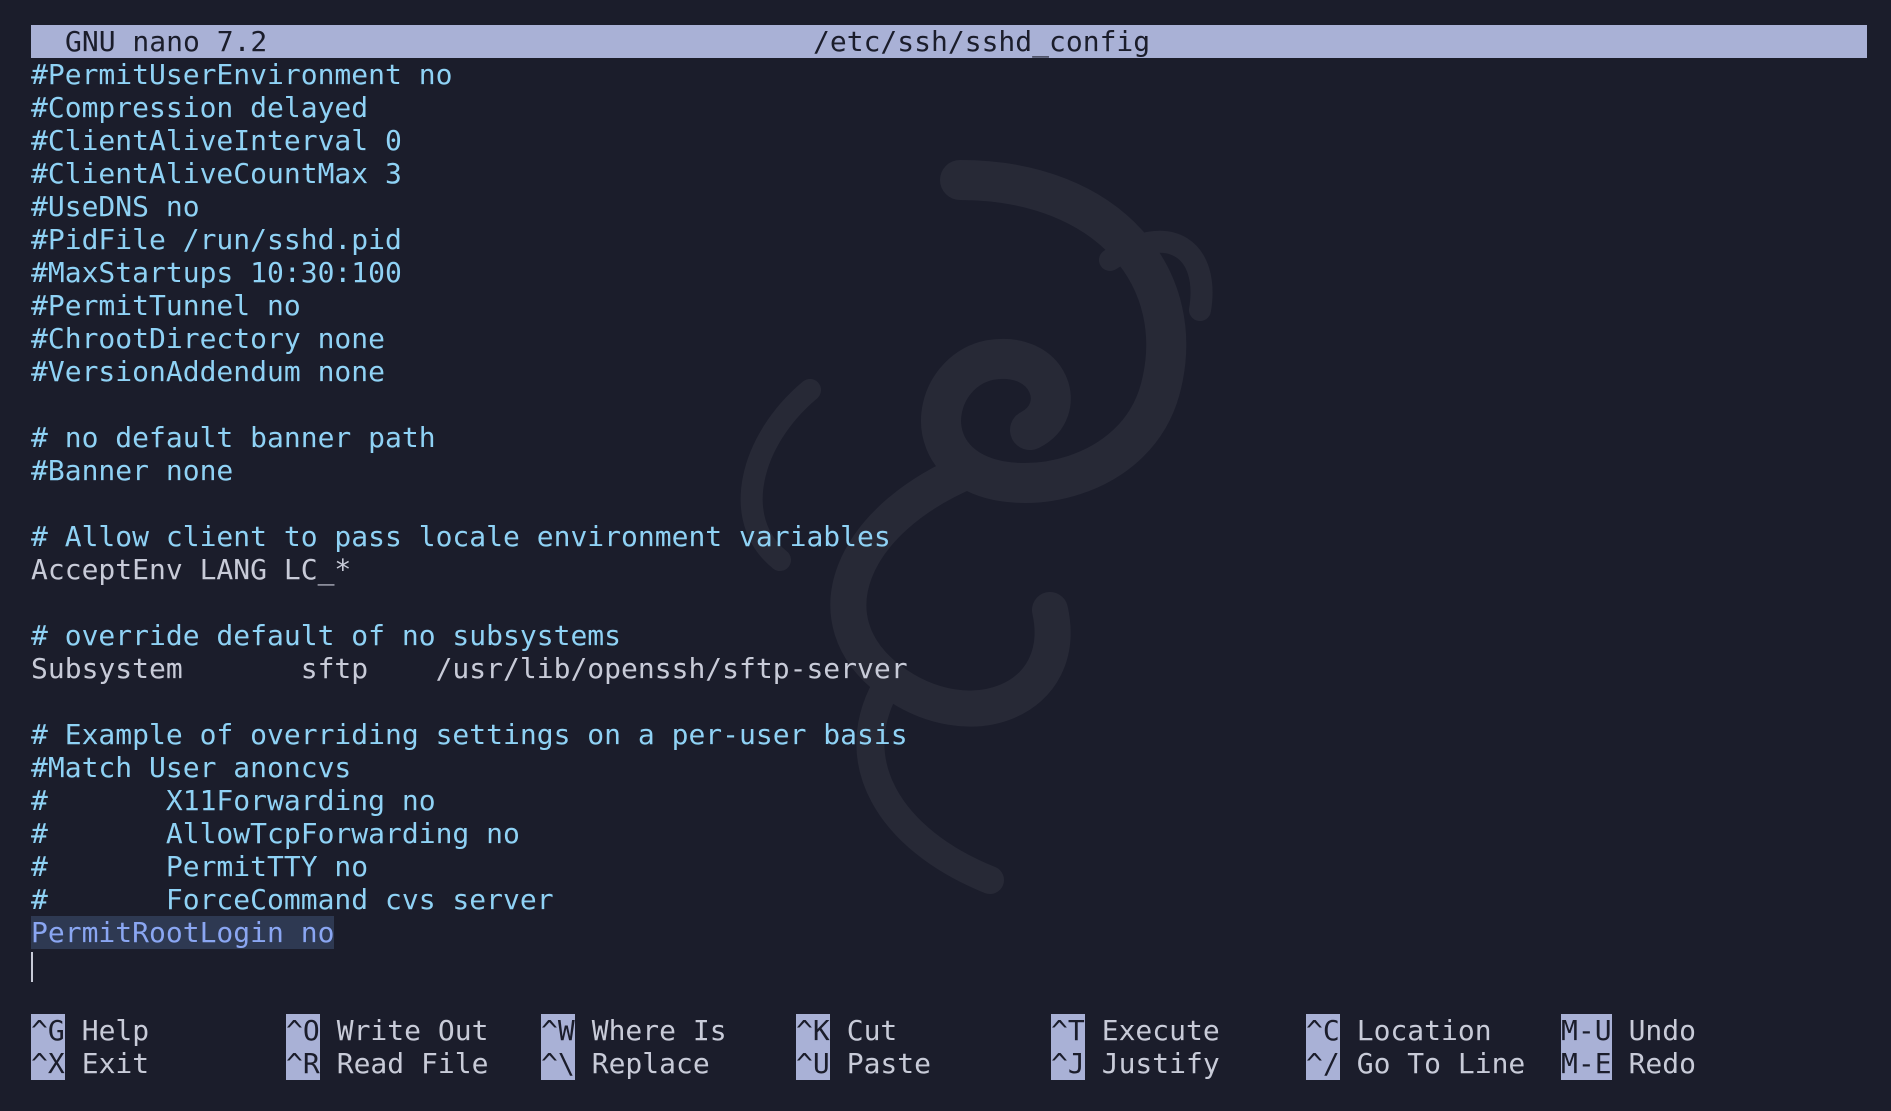 Image resolution: width=1891 pixels, height=1111 pixels. I want to click on shortcut-label: Location, so click(1424, 1030).